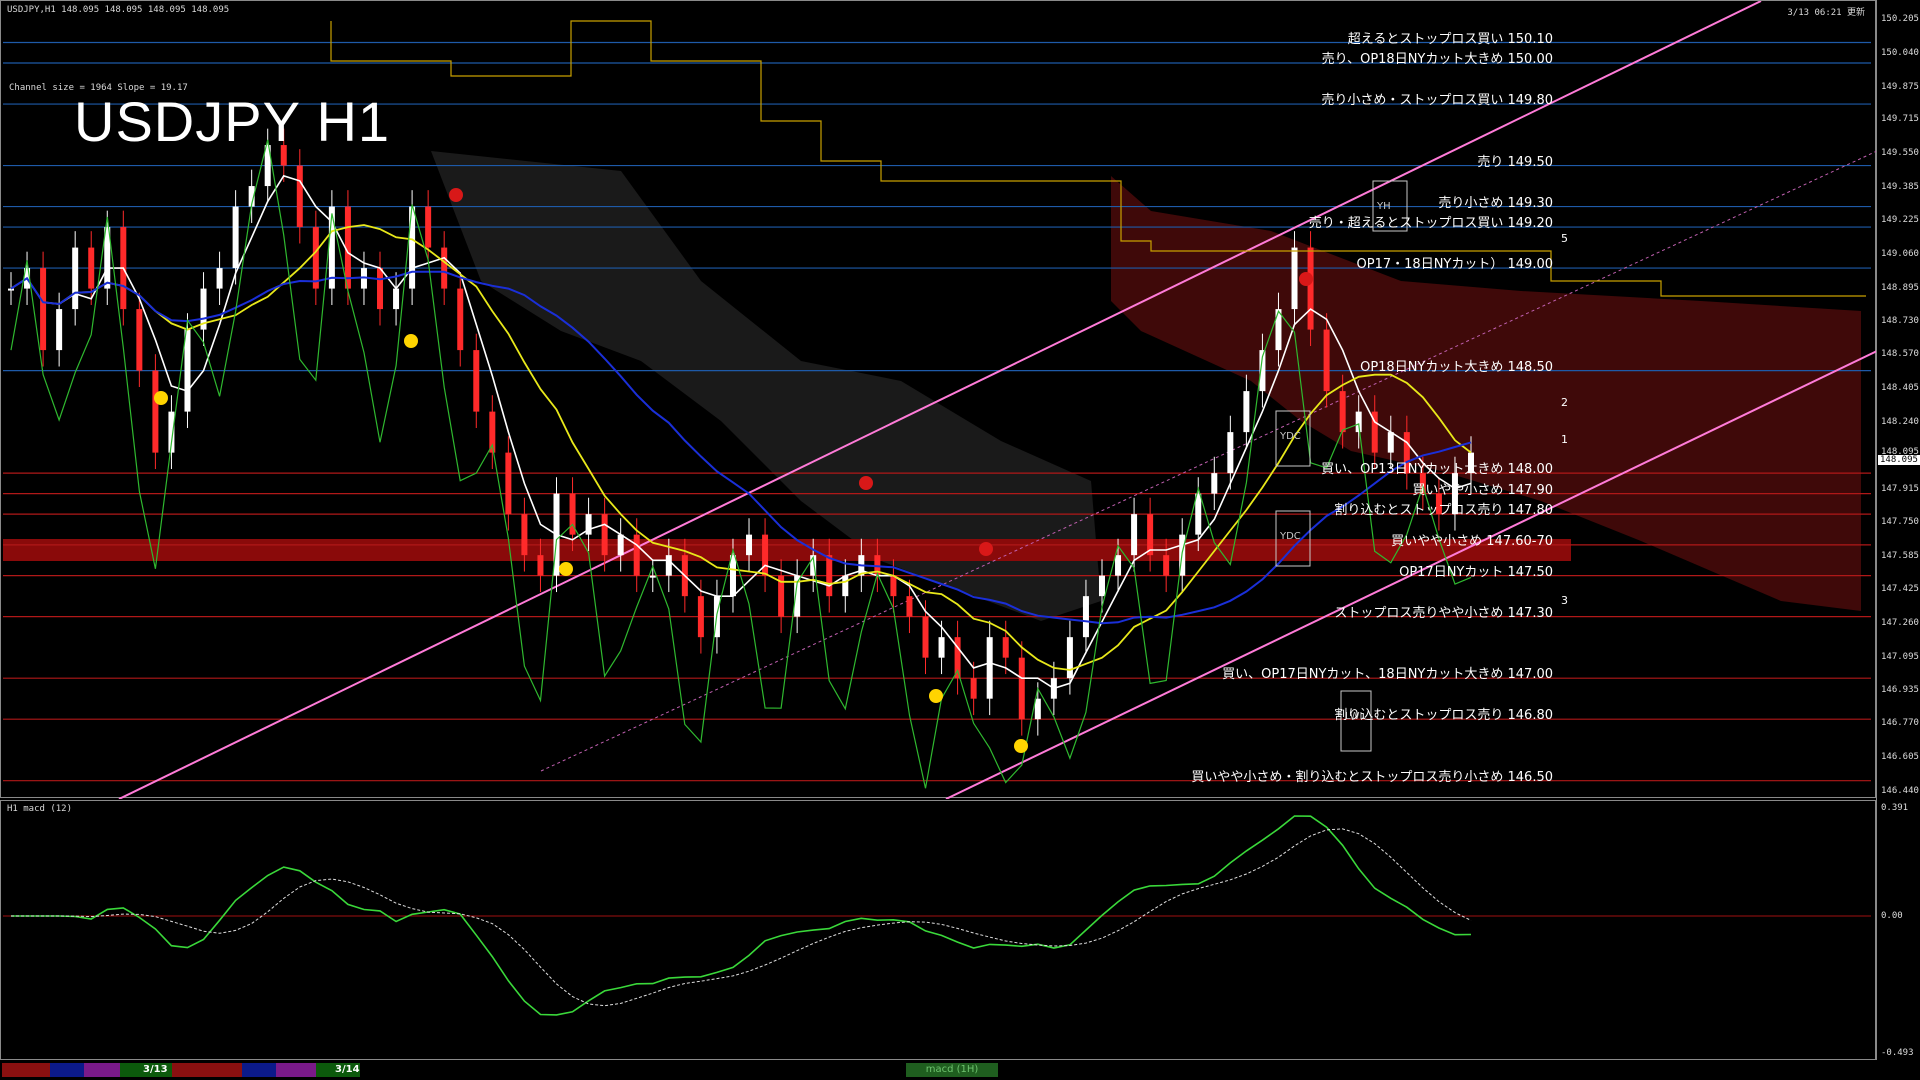 This screenshot has width=1920, height=1080. What do you see at coordinates (1564, 402) in the screenshot?
I see `wave-label: 2` at bounding box center [1564, 402].